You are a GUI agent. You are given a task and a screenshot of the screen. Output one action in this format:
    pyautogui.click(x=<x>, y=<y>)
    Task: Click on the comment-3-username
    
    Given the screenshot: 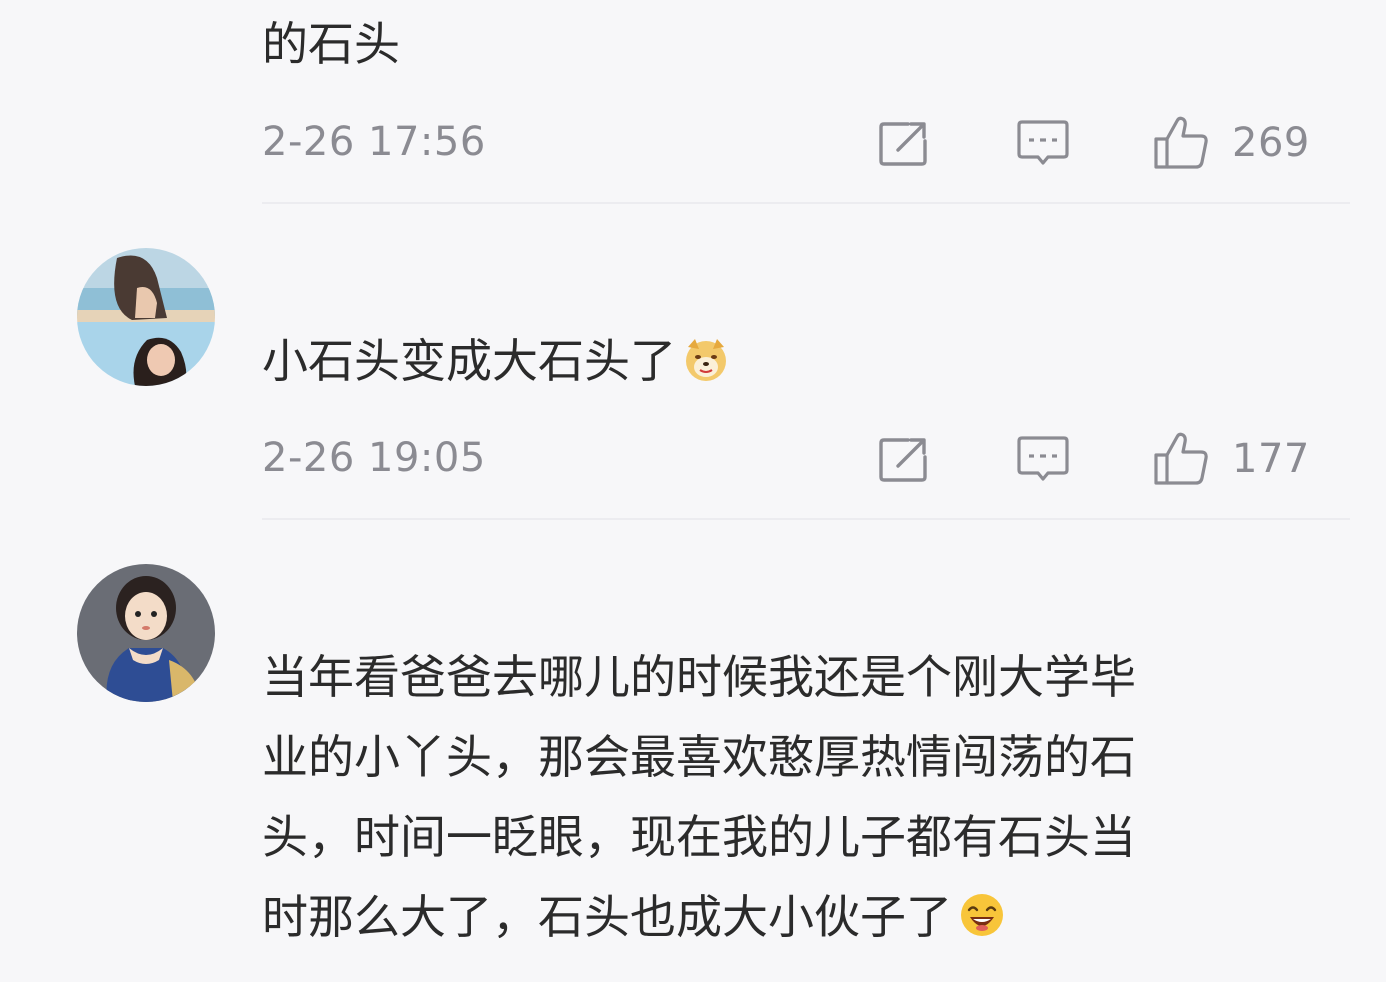 What is the action you would take?
    pyautogui.click(x=362, y=591)
    